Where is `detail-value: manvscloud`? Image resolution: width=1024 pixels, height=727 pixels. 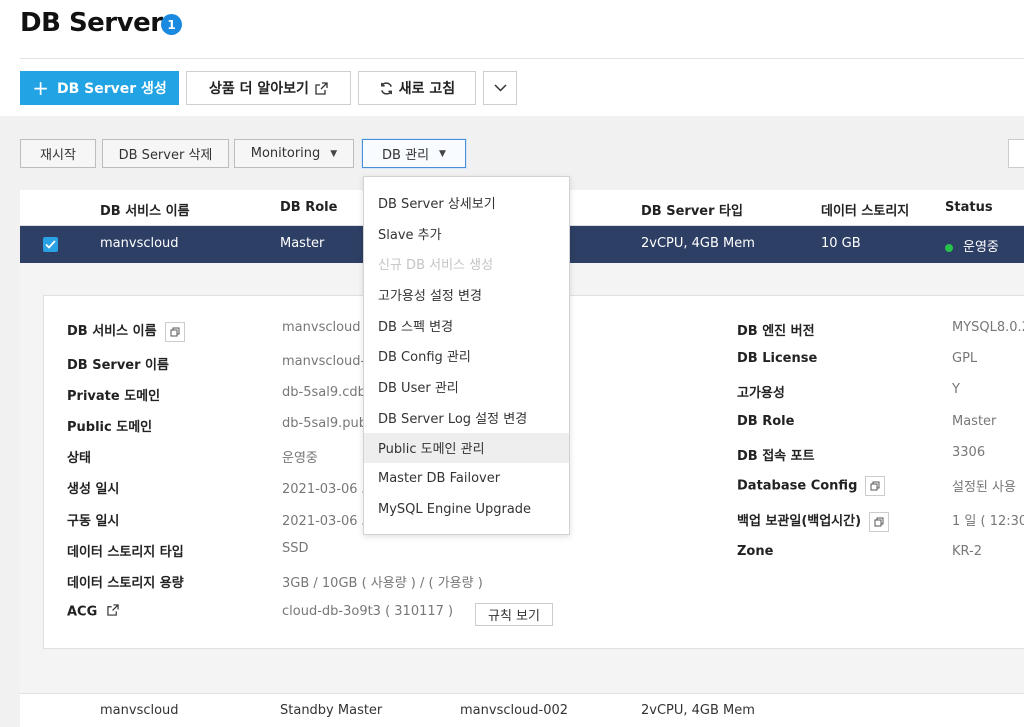
detail-value: manvscloud is located at coordinates (321, 327).